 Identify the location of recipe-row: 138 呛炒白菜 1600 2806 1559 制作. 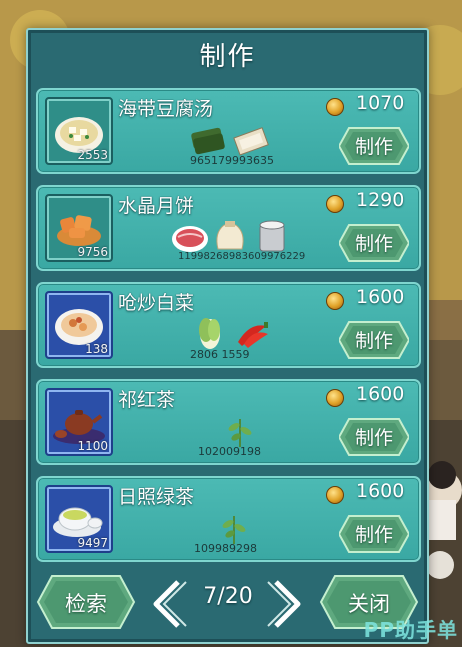
(228, 325).